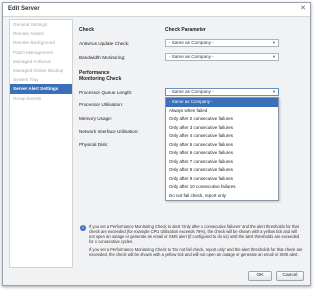 The image size is (320, 291). What do you see at coordinates (222, 196) in the screenshot?
I see `dropdown-option: Do not fail check, report only` at bounding box center [222, 196].